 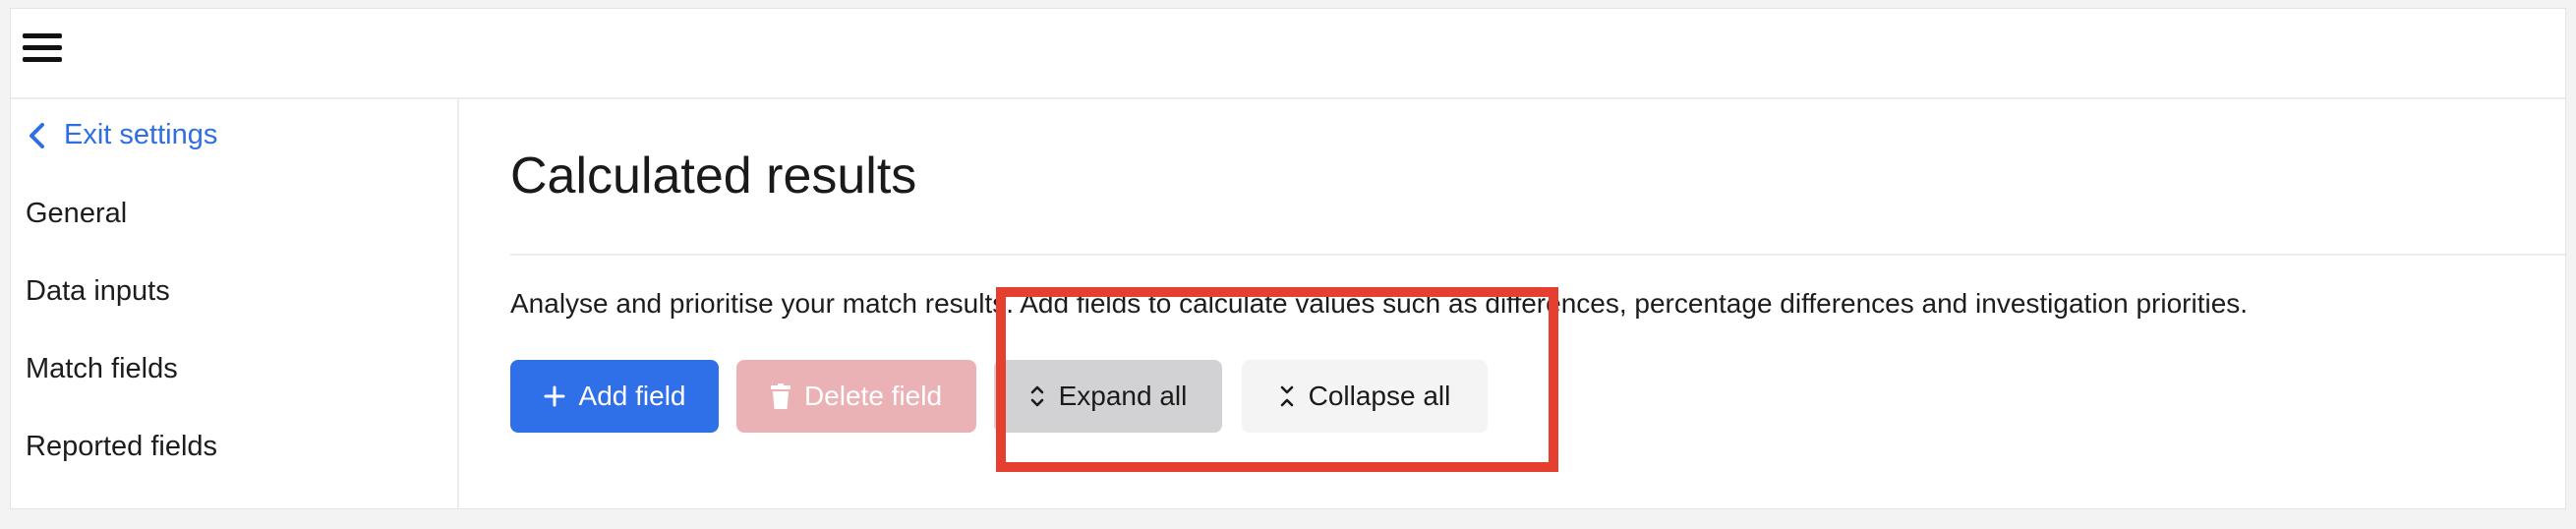 I want to click on chevron-left-icon, so click(x=36, y=135).